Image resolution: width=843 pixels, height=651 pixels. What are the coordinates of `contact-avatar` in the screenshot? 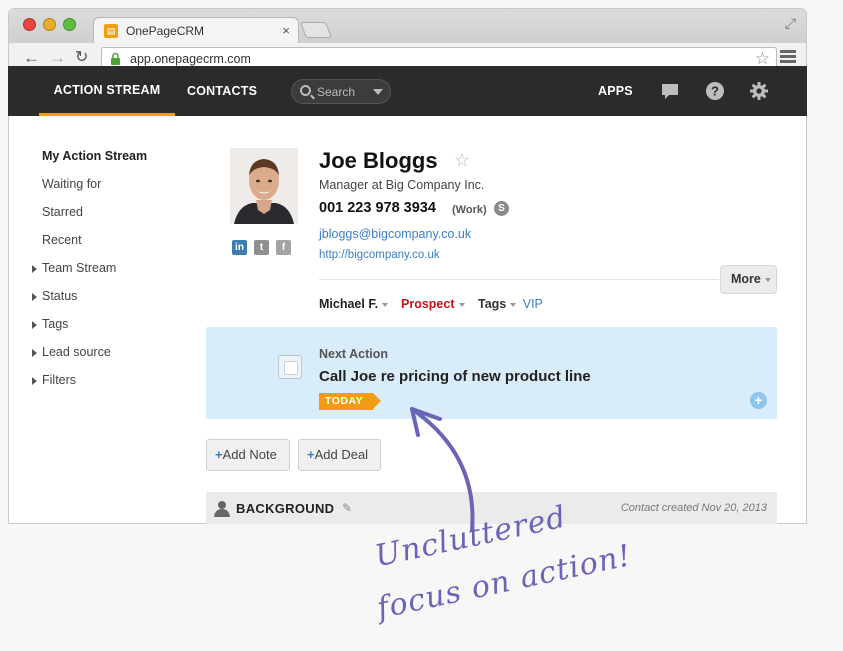 It's located at (264, 186).